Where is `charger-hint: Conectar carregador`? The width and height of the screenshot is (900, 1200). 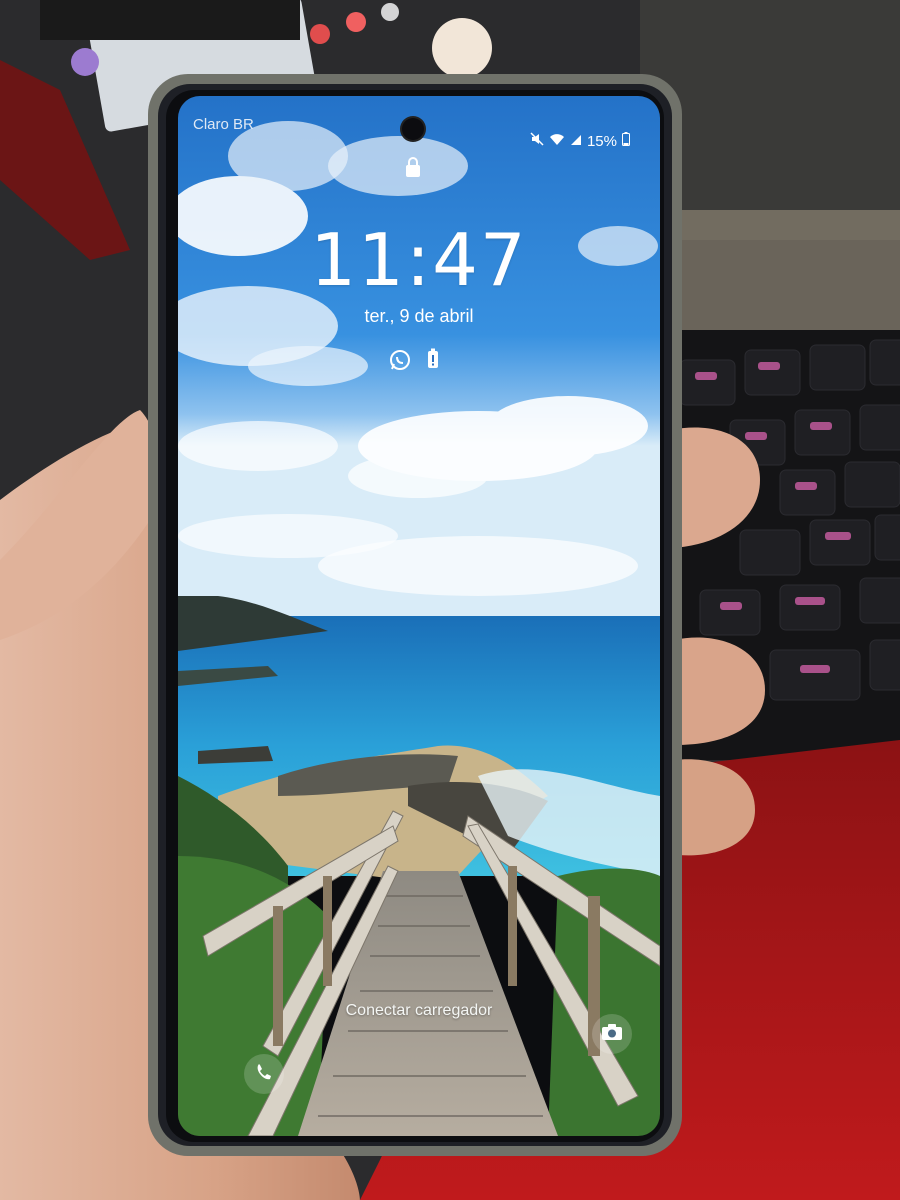 charger-hint: Conectar carregador is located at coordinates (419, 1010).